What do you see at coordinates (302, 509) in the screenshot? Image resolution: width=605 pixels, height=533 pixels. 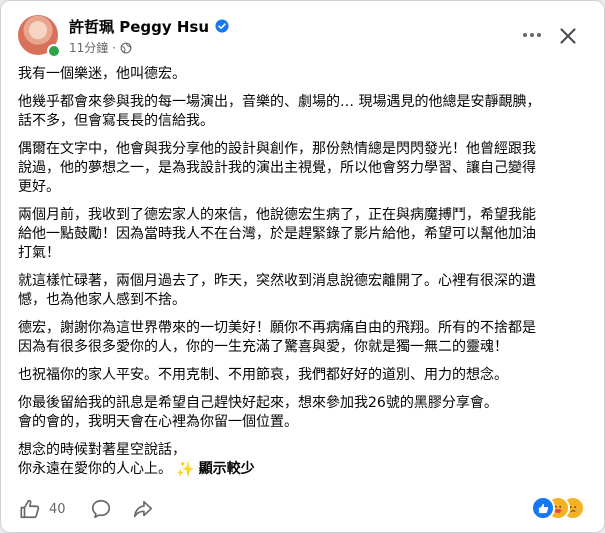 I see `post-actions-bar: 40` at bounding box center [302, 509].